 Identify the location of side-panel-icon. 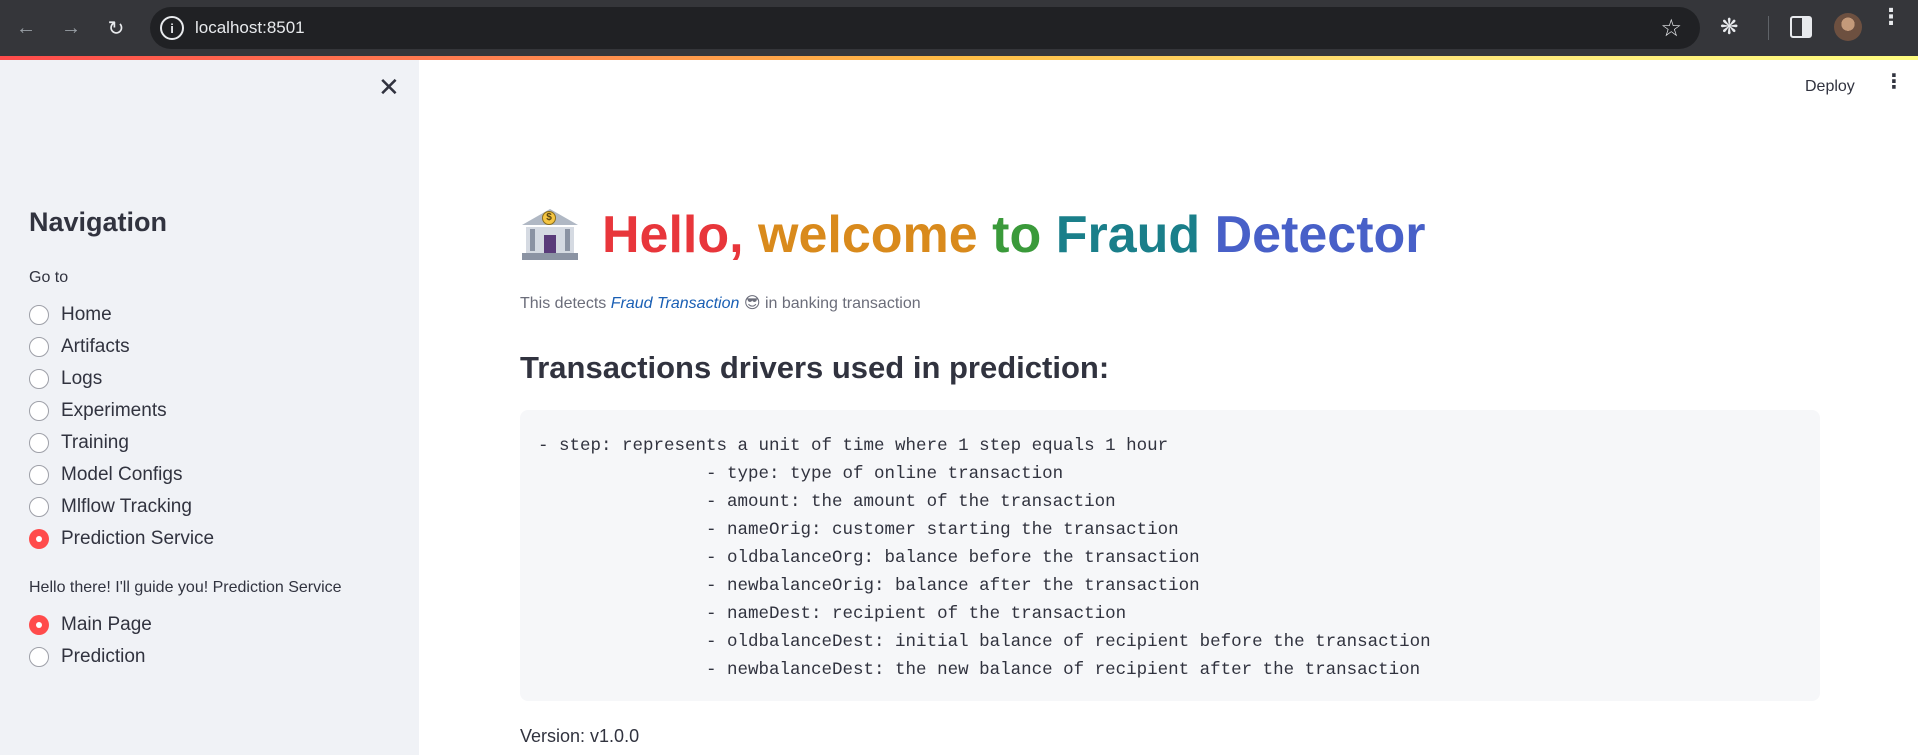
(1801, 27).